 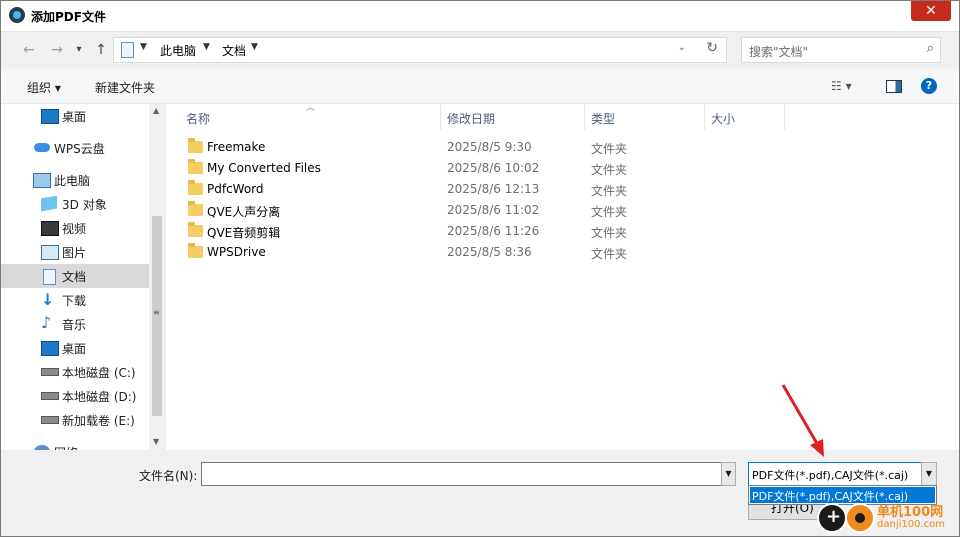 What do you see at coordinates (156, 441) in the screenshot?
I see `scroll-down-arrow-icon: ▼` at bounding box center [156, 441].